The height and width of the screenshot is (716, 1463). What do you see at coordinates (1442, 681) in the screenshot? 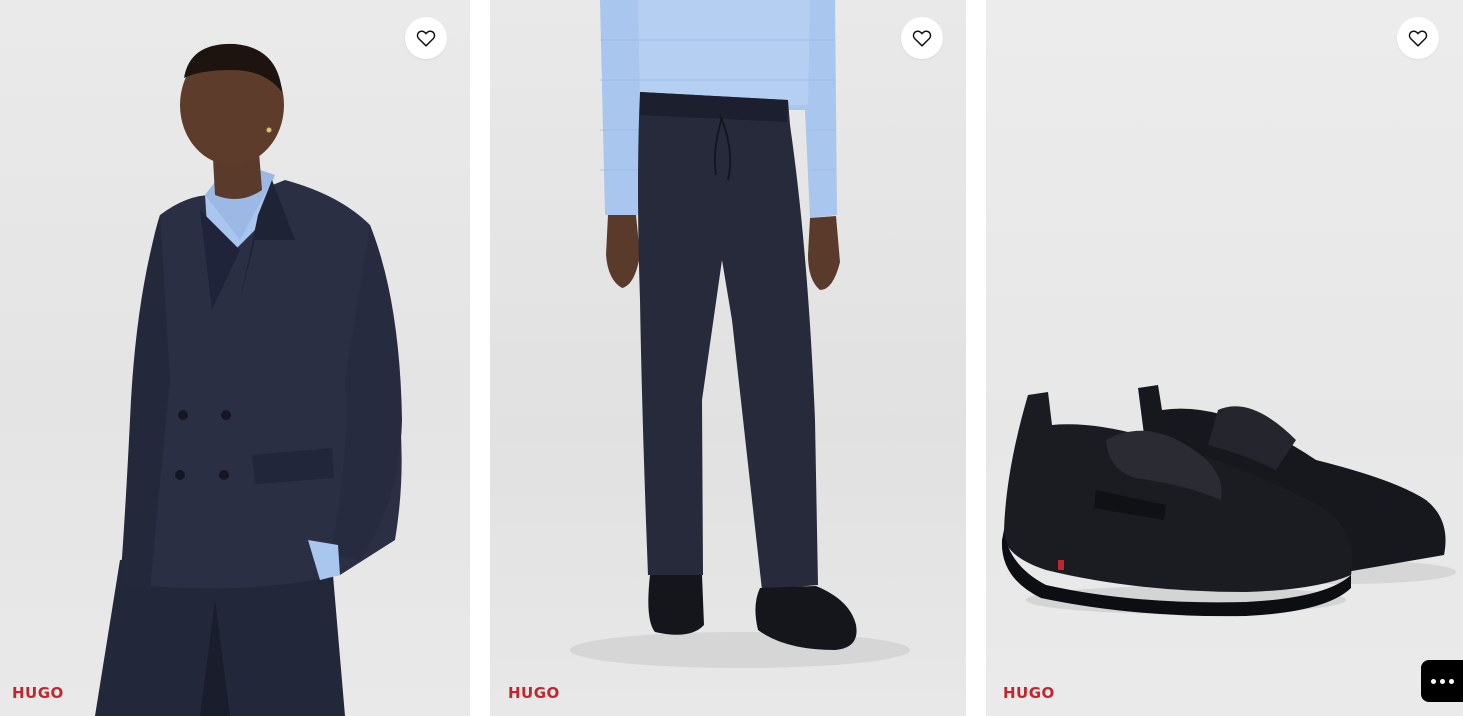
I see `more-options-button` at bounding box center [1442, 681].